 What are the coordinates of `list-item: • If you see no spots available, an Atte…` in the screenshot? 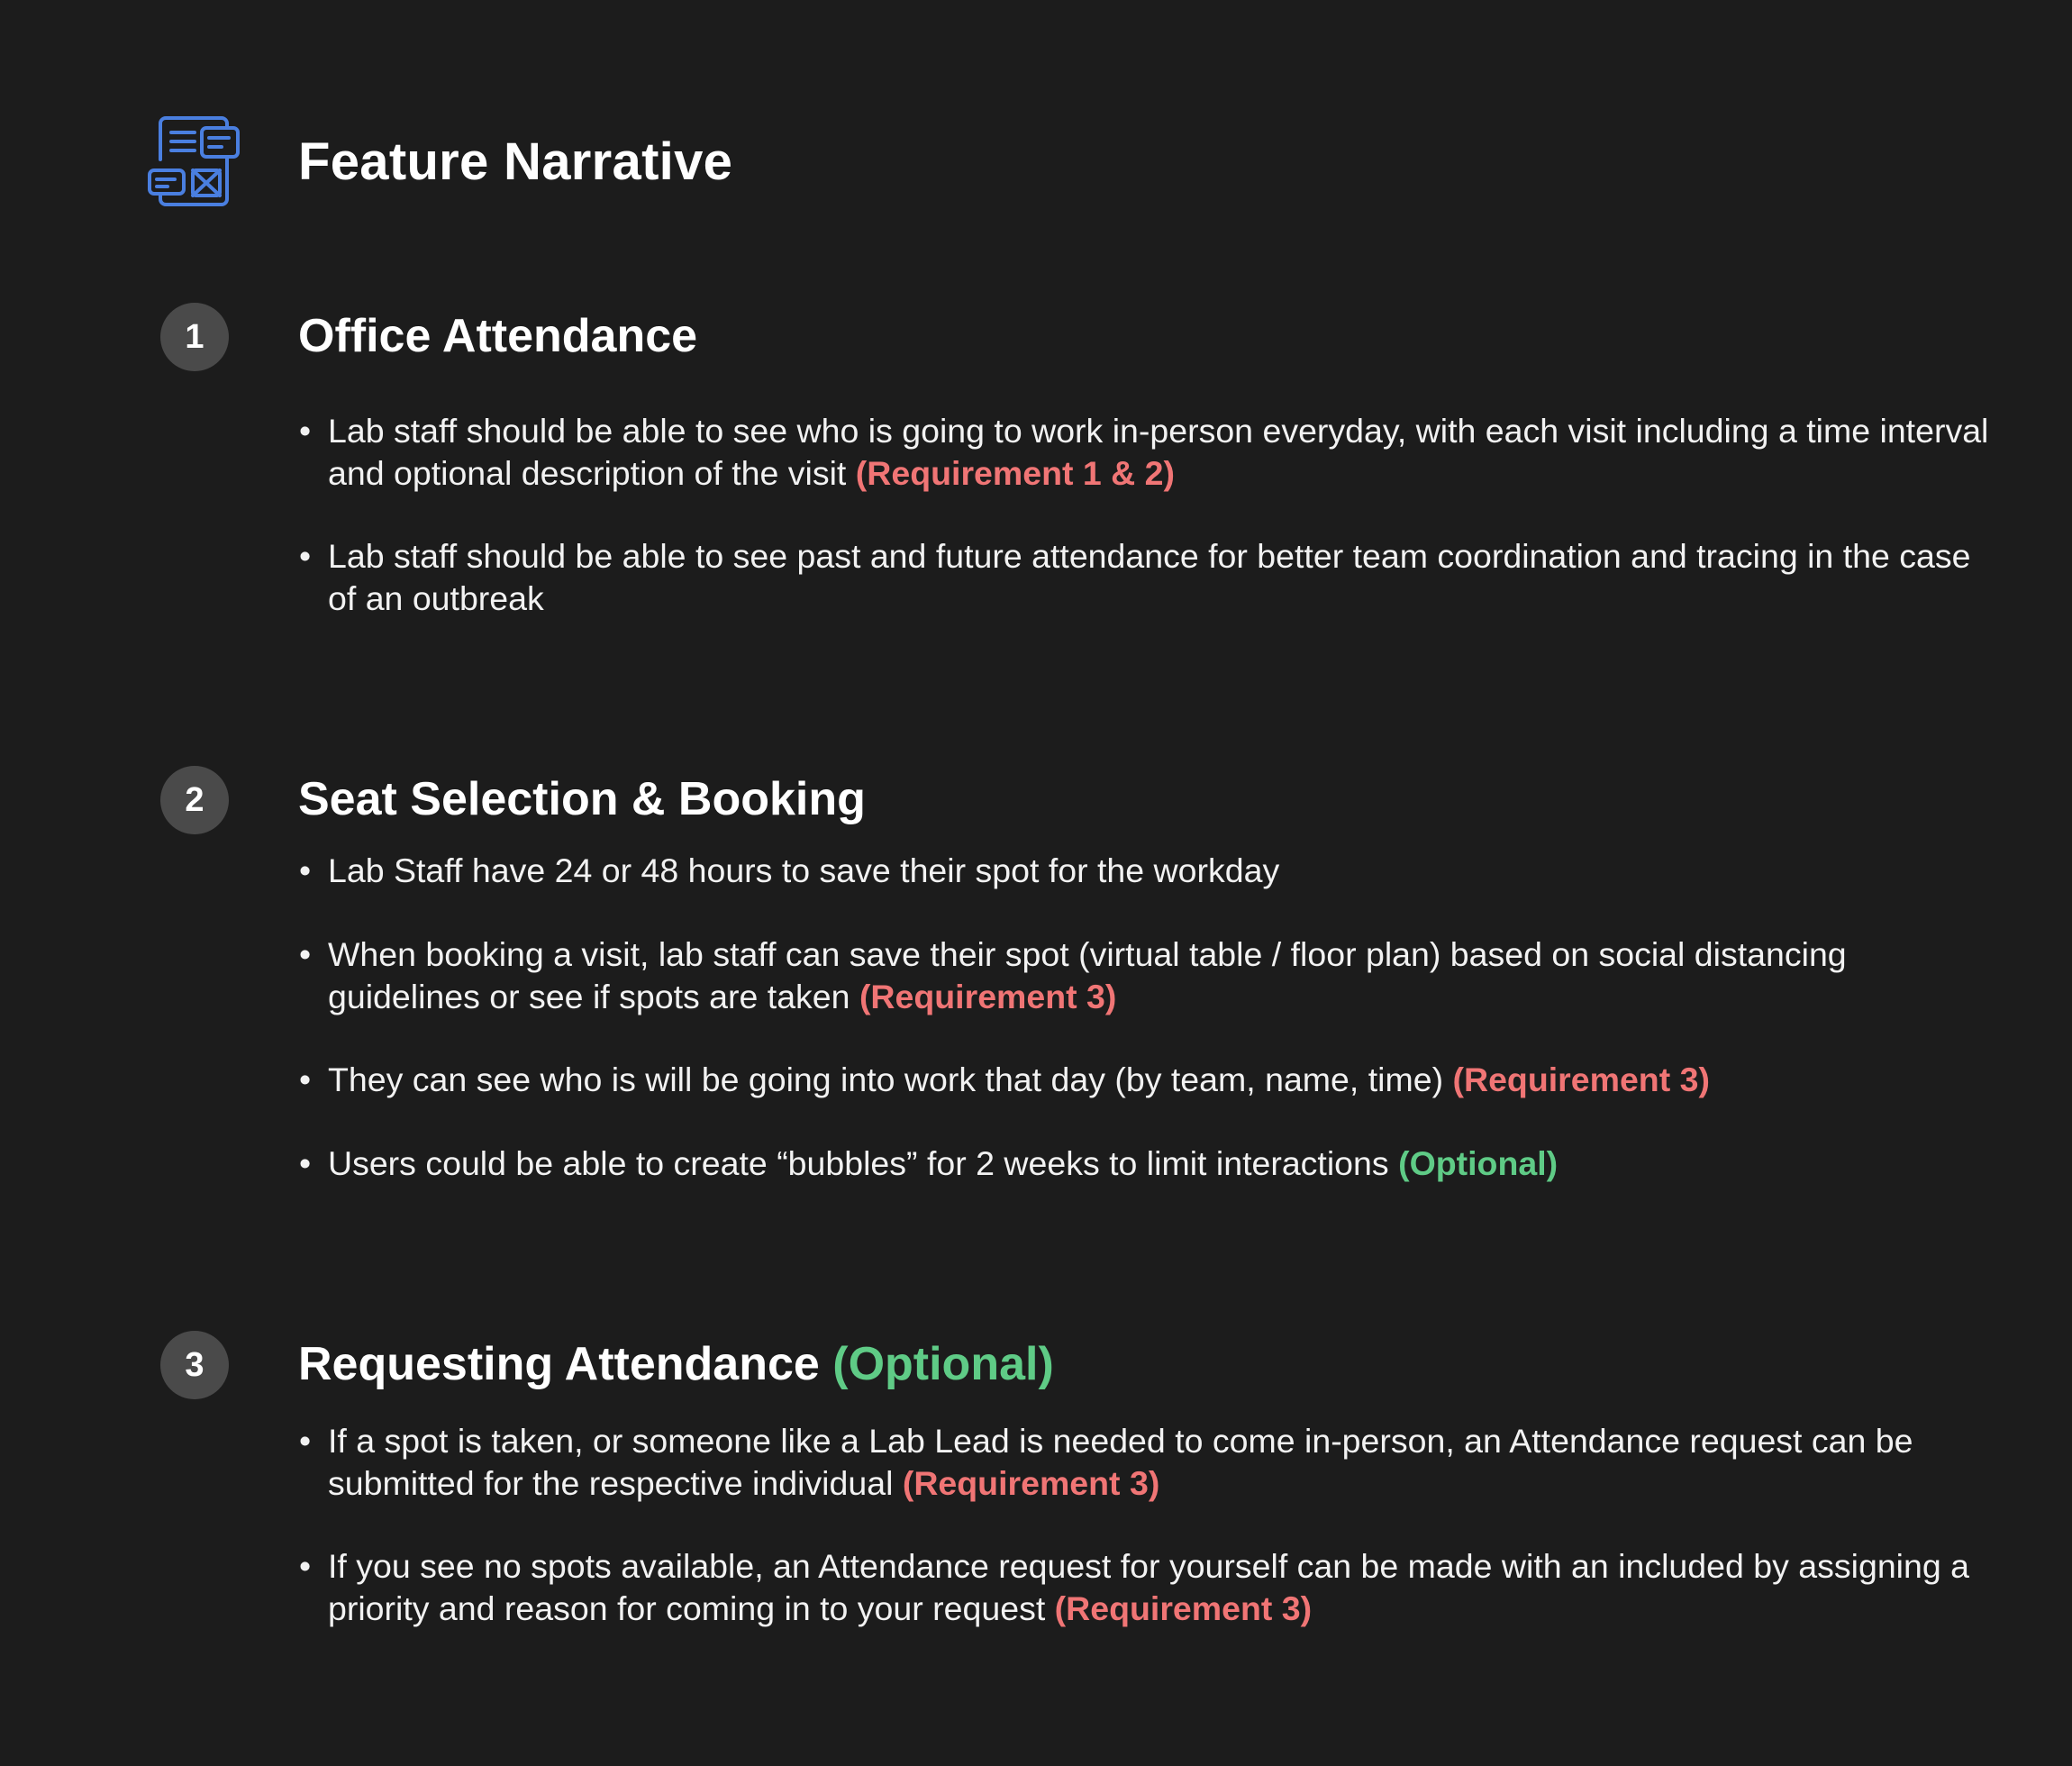 It's located at (1146, 1587).